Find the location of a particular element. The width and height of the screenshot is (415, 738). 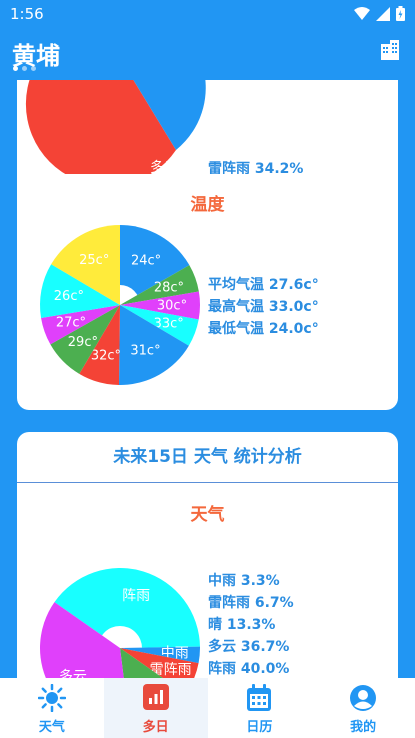

nav-multi-day: 多日 is located at coordinates (155, 708).